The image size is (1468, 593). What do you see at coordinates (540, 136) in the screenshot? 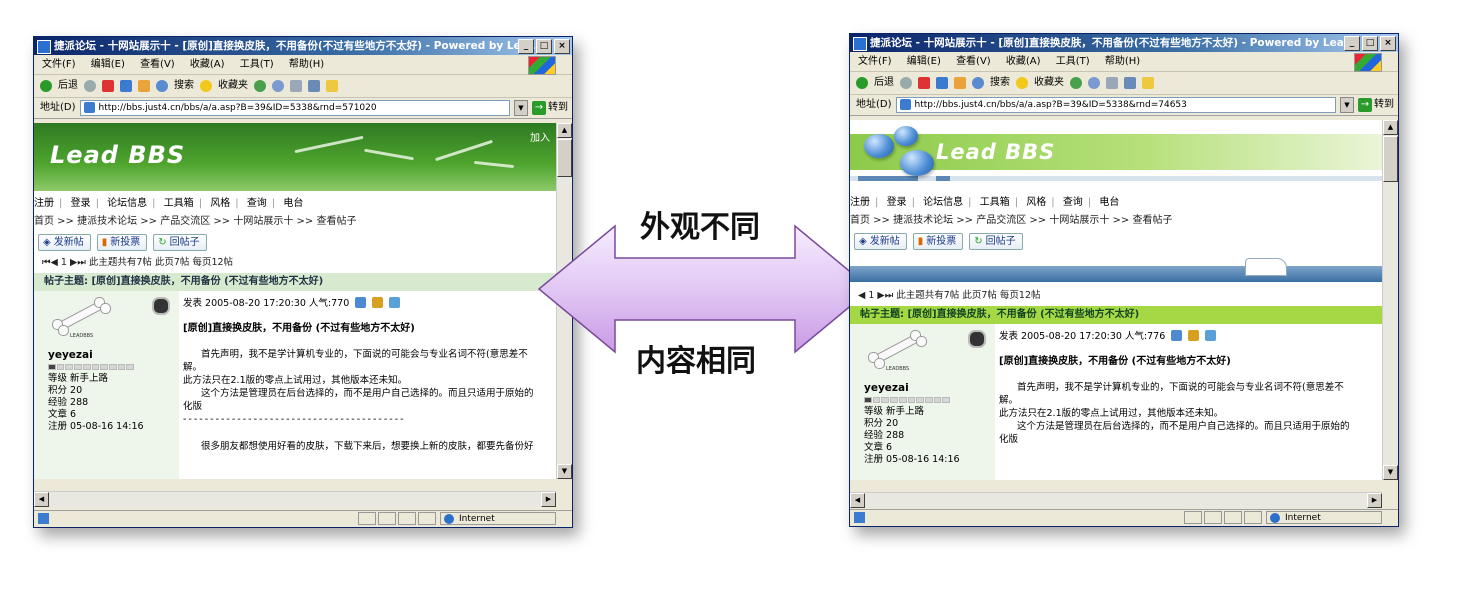
I see `join-link: 加入` at bounding box center [540, 136].